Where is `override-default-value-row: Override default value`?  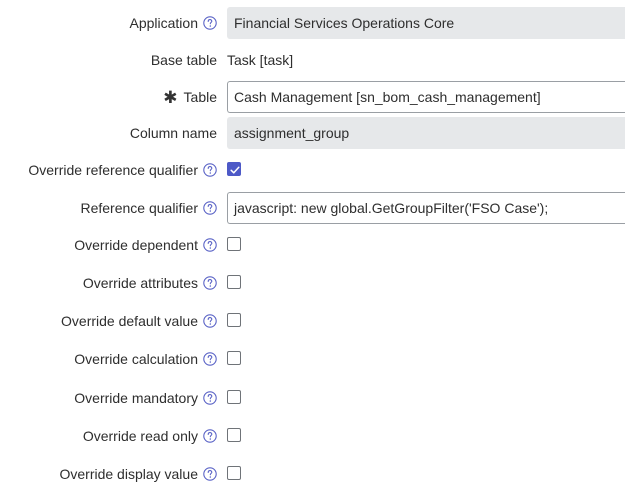
override-default-value-row: Override default value is located at coordinates (312, 321).